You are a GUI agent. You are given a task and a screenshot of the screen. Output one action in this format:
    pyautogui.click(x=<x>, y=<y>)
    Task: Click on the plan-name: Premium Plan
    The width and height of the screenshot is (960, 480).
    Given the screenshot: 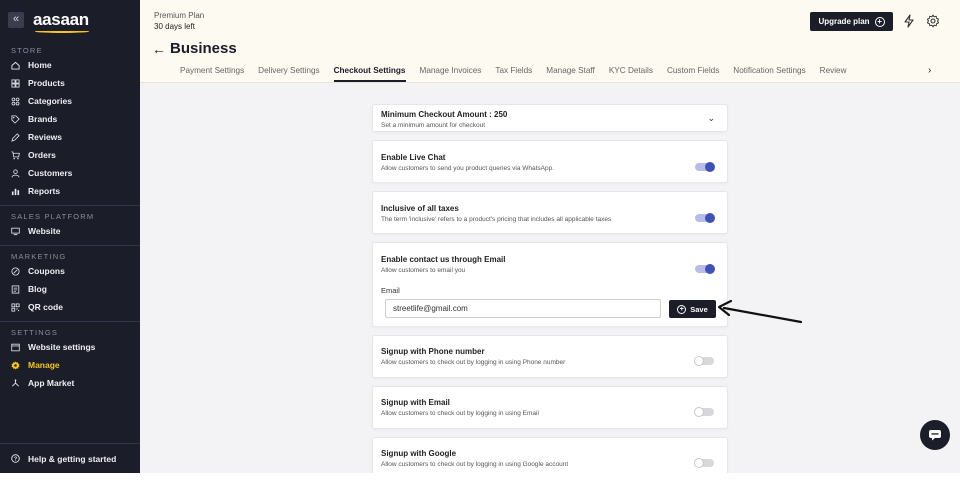 What is the action you would take?
    pyautogui.click(x=179, y=15)
    